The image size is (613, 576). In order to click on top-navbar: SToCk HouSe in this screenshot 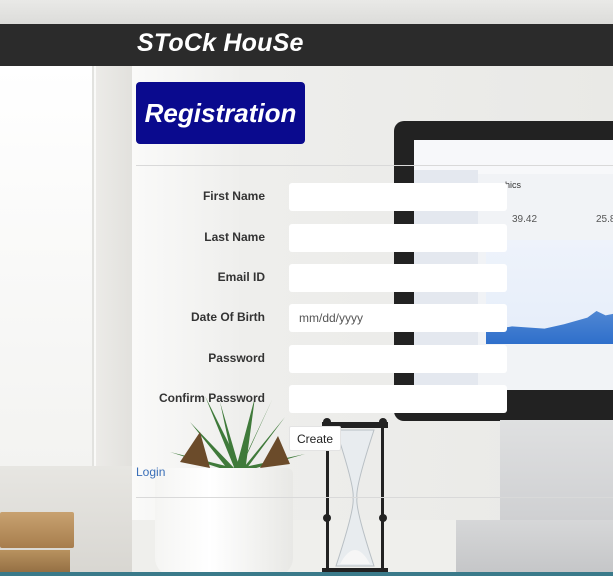, I will do `click(306, 45)`.